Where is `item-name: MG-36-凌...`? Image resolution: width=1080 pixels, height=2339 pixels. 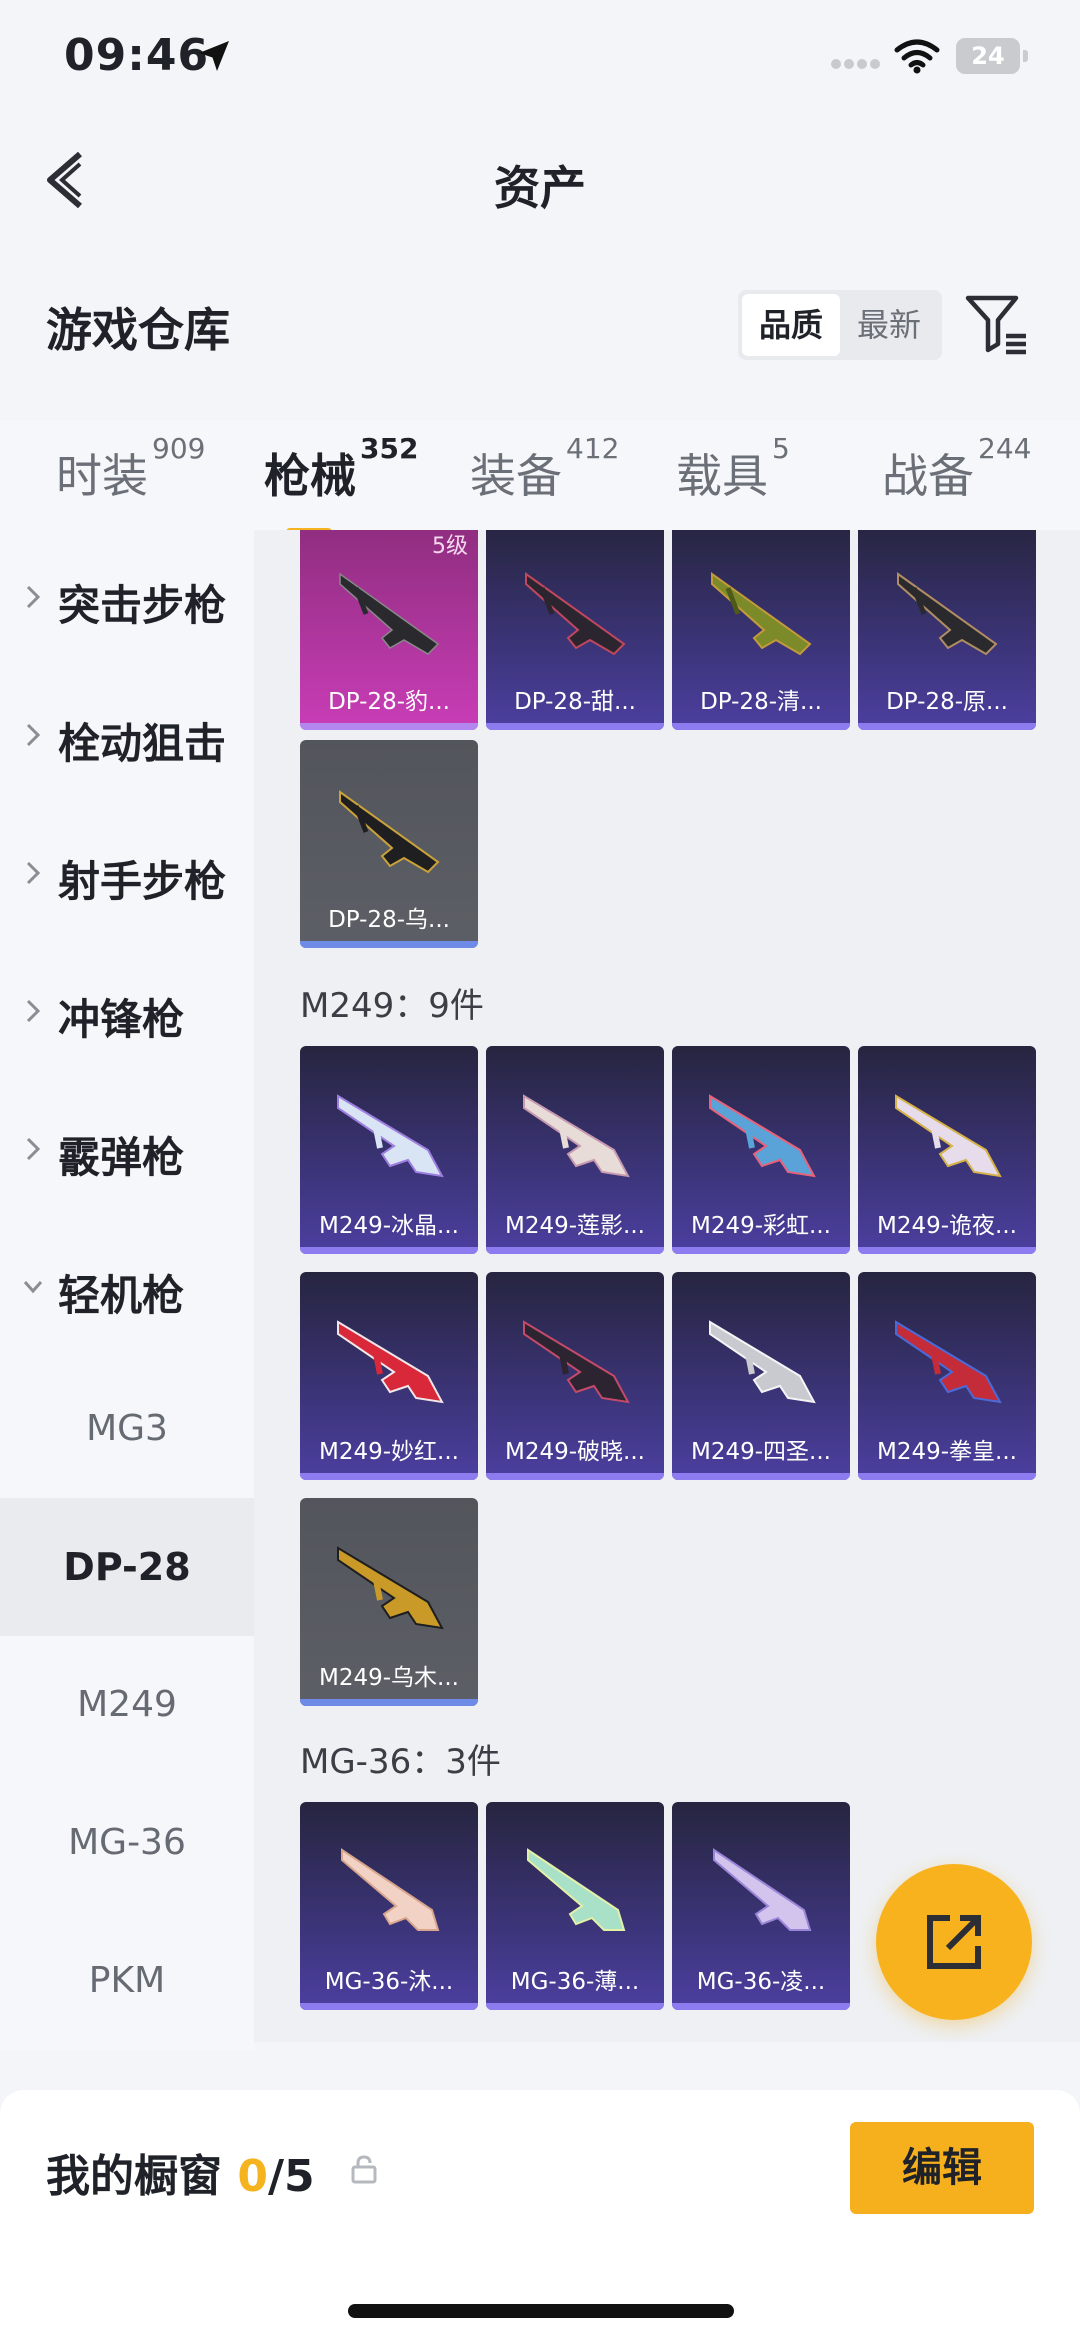 item-name: MG-36-凌... is located at coordinates (761, 1982).